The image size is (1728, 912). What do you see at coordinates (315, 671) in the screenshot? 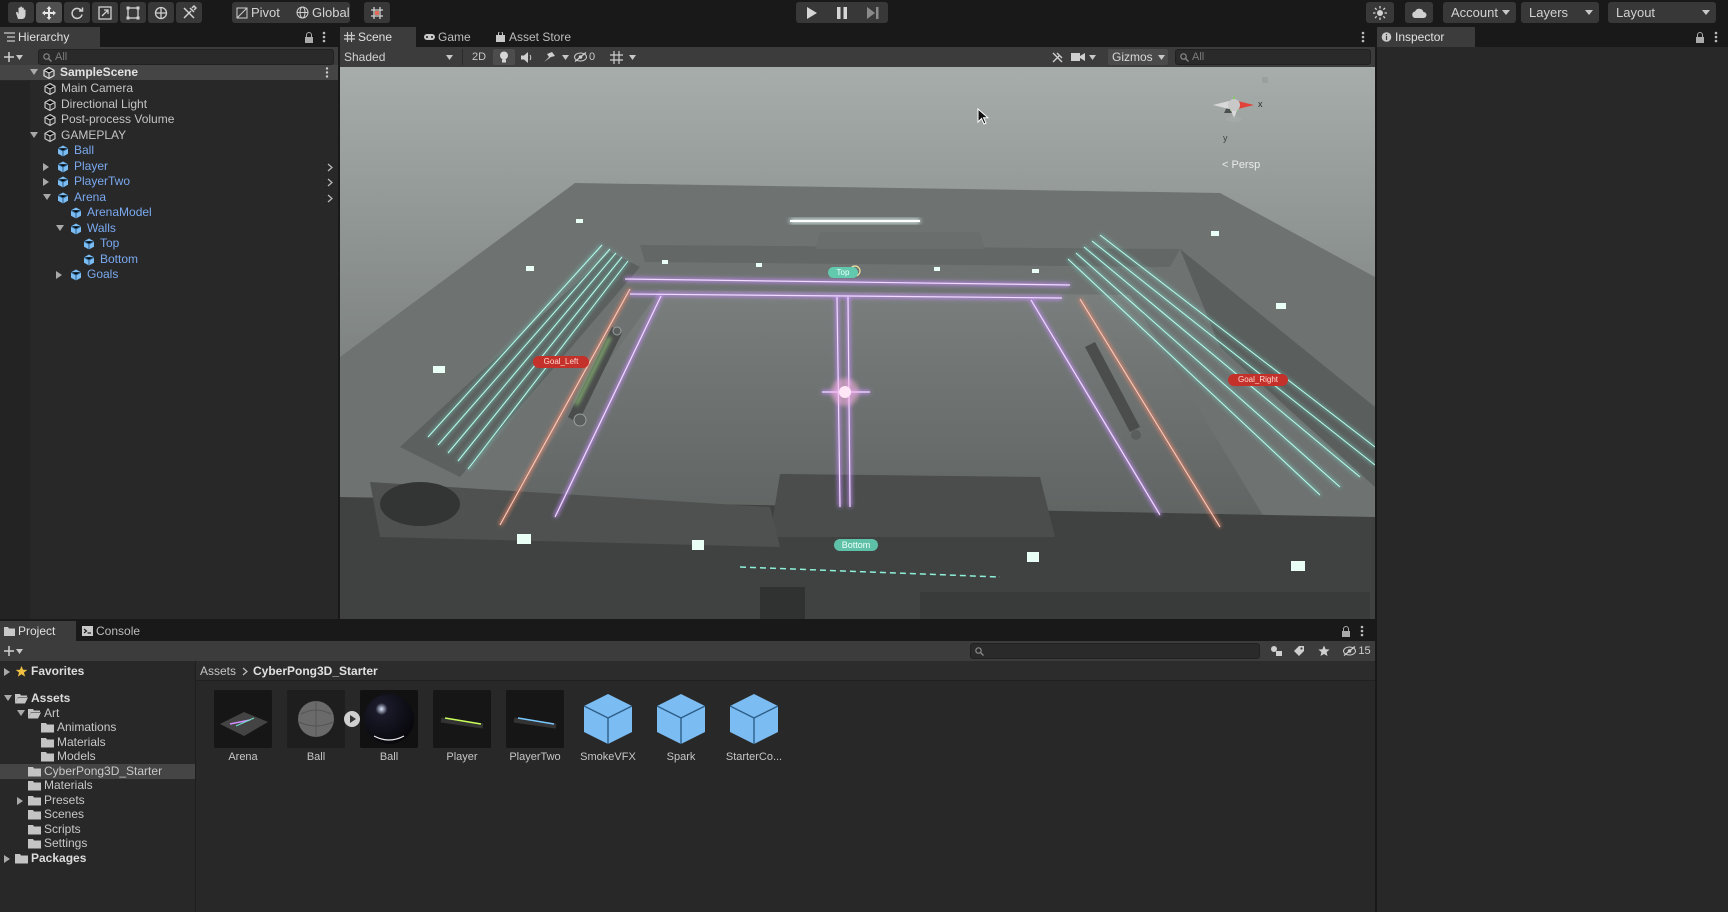
I see `breadcrumb-current: CyberPong3D_Starter` at bounding box center [315, 671].